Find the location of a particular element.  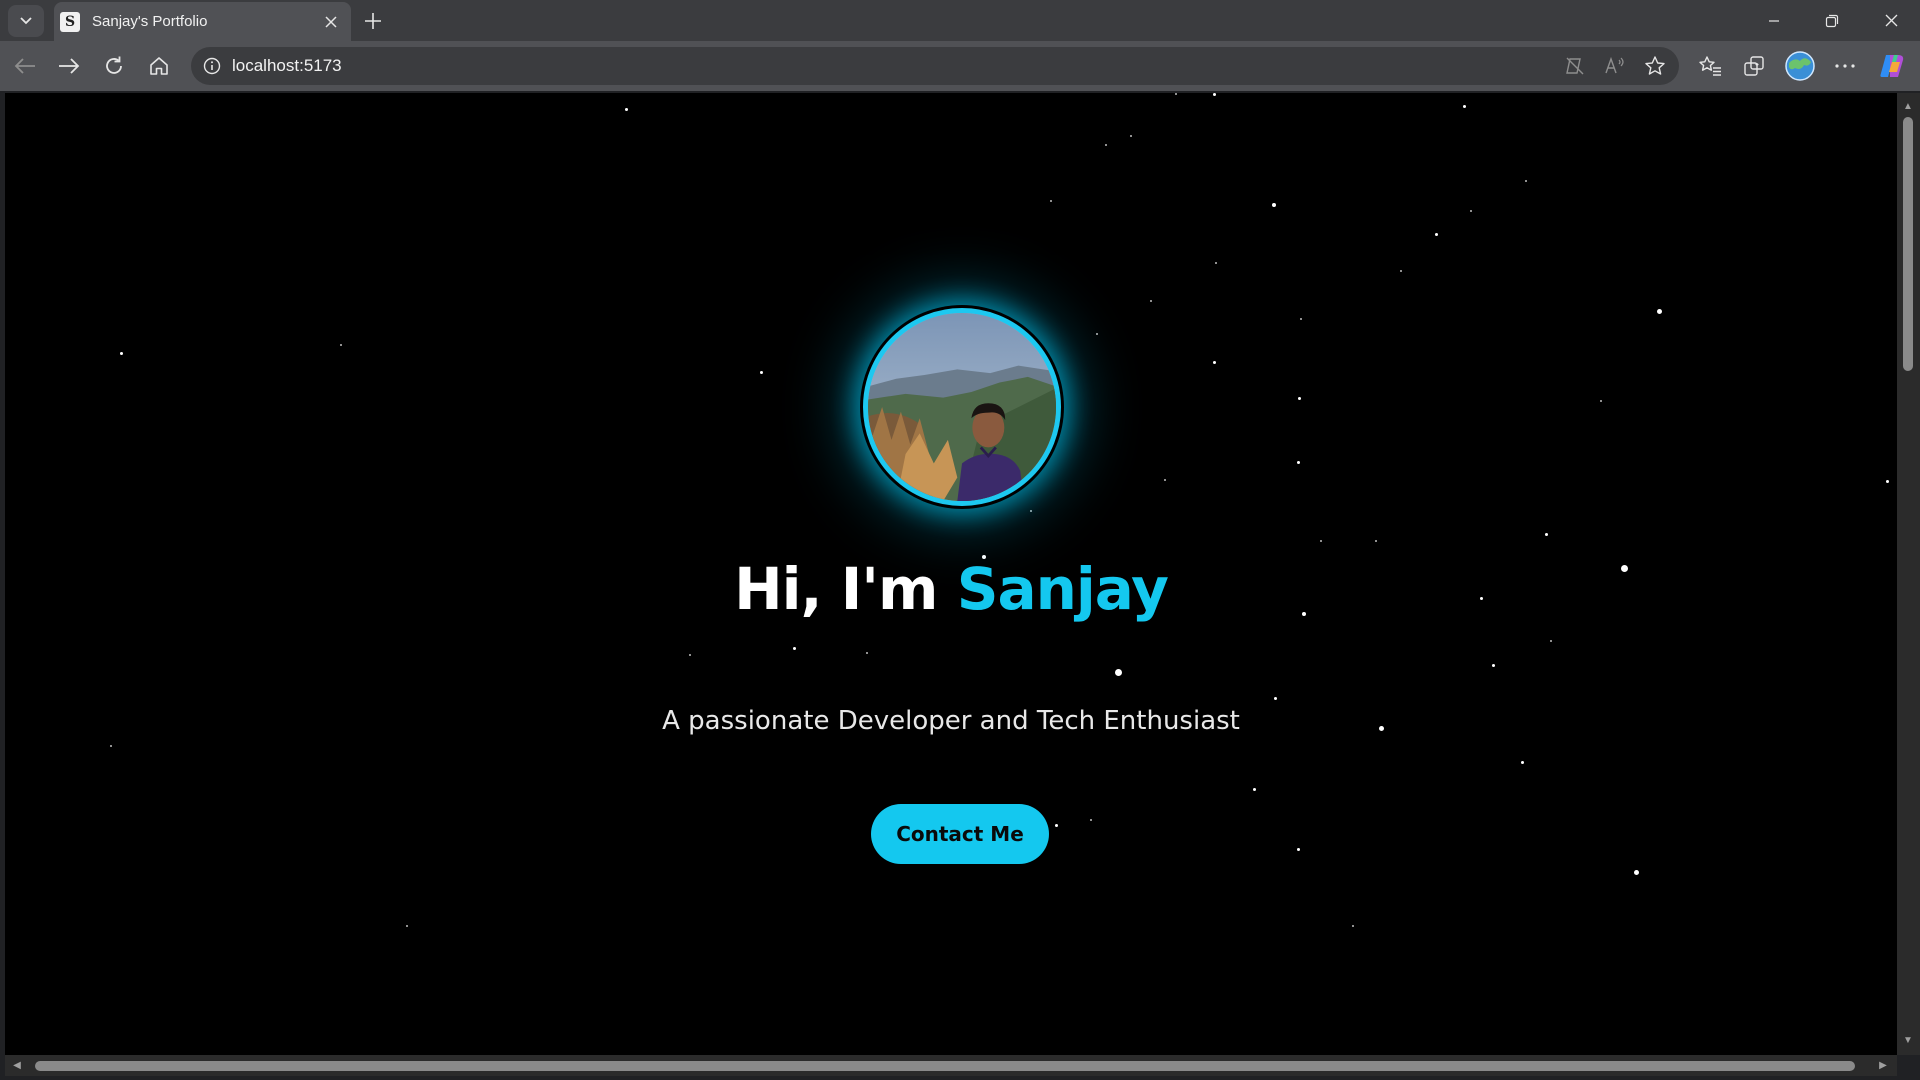

horizontal-scrollbar: ◀ ▶ is located at coordinates (951, 1065).